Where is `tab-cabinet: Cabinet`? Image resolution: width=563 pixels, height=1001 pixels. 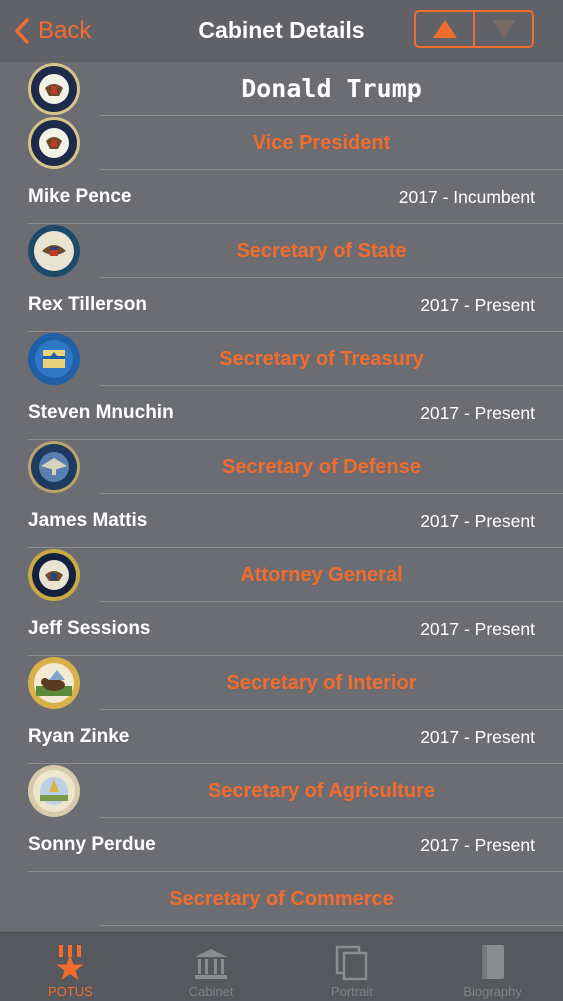
tab-cabinet: Cabinet is located at coordinates (211, 967).